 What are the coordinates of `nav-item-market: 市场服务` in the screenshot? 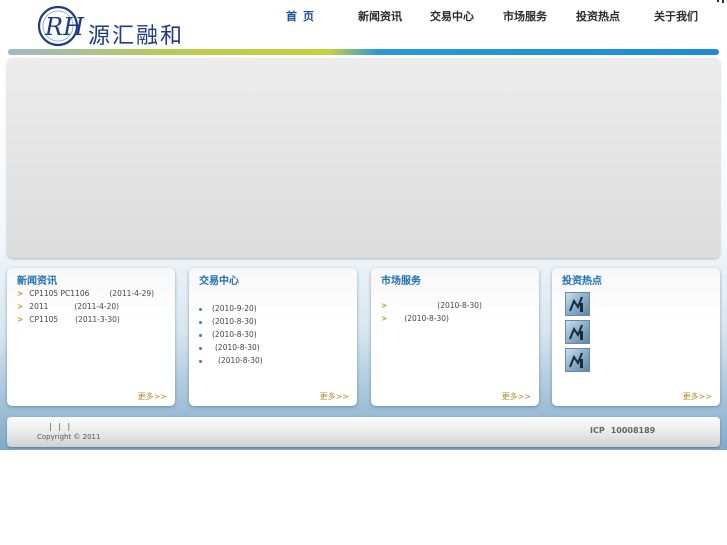 It's located at (525, 16).